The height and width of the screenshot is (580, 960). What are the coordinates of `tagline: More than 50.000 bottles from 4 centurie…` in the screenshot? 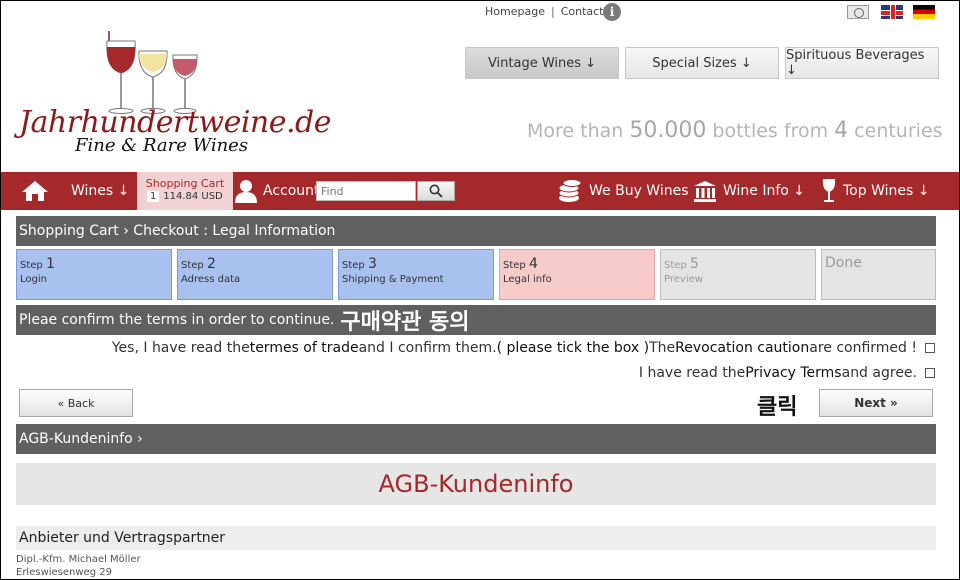 It's located at (735, 130).